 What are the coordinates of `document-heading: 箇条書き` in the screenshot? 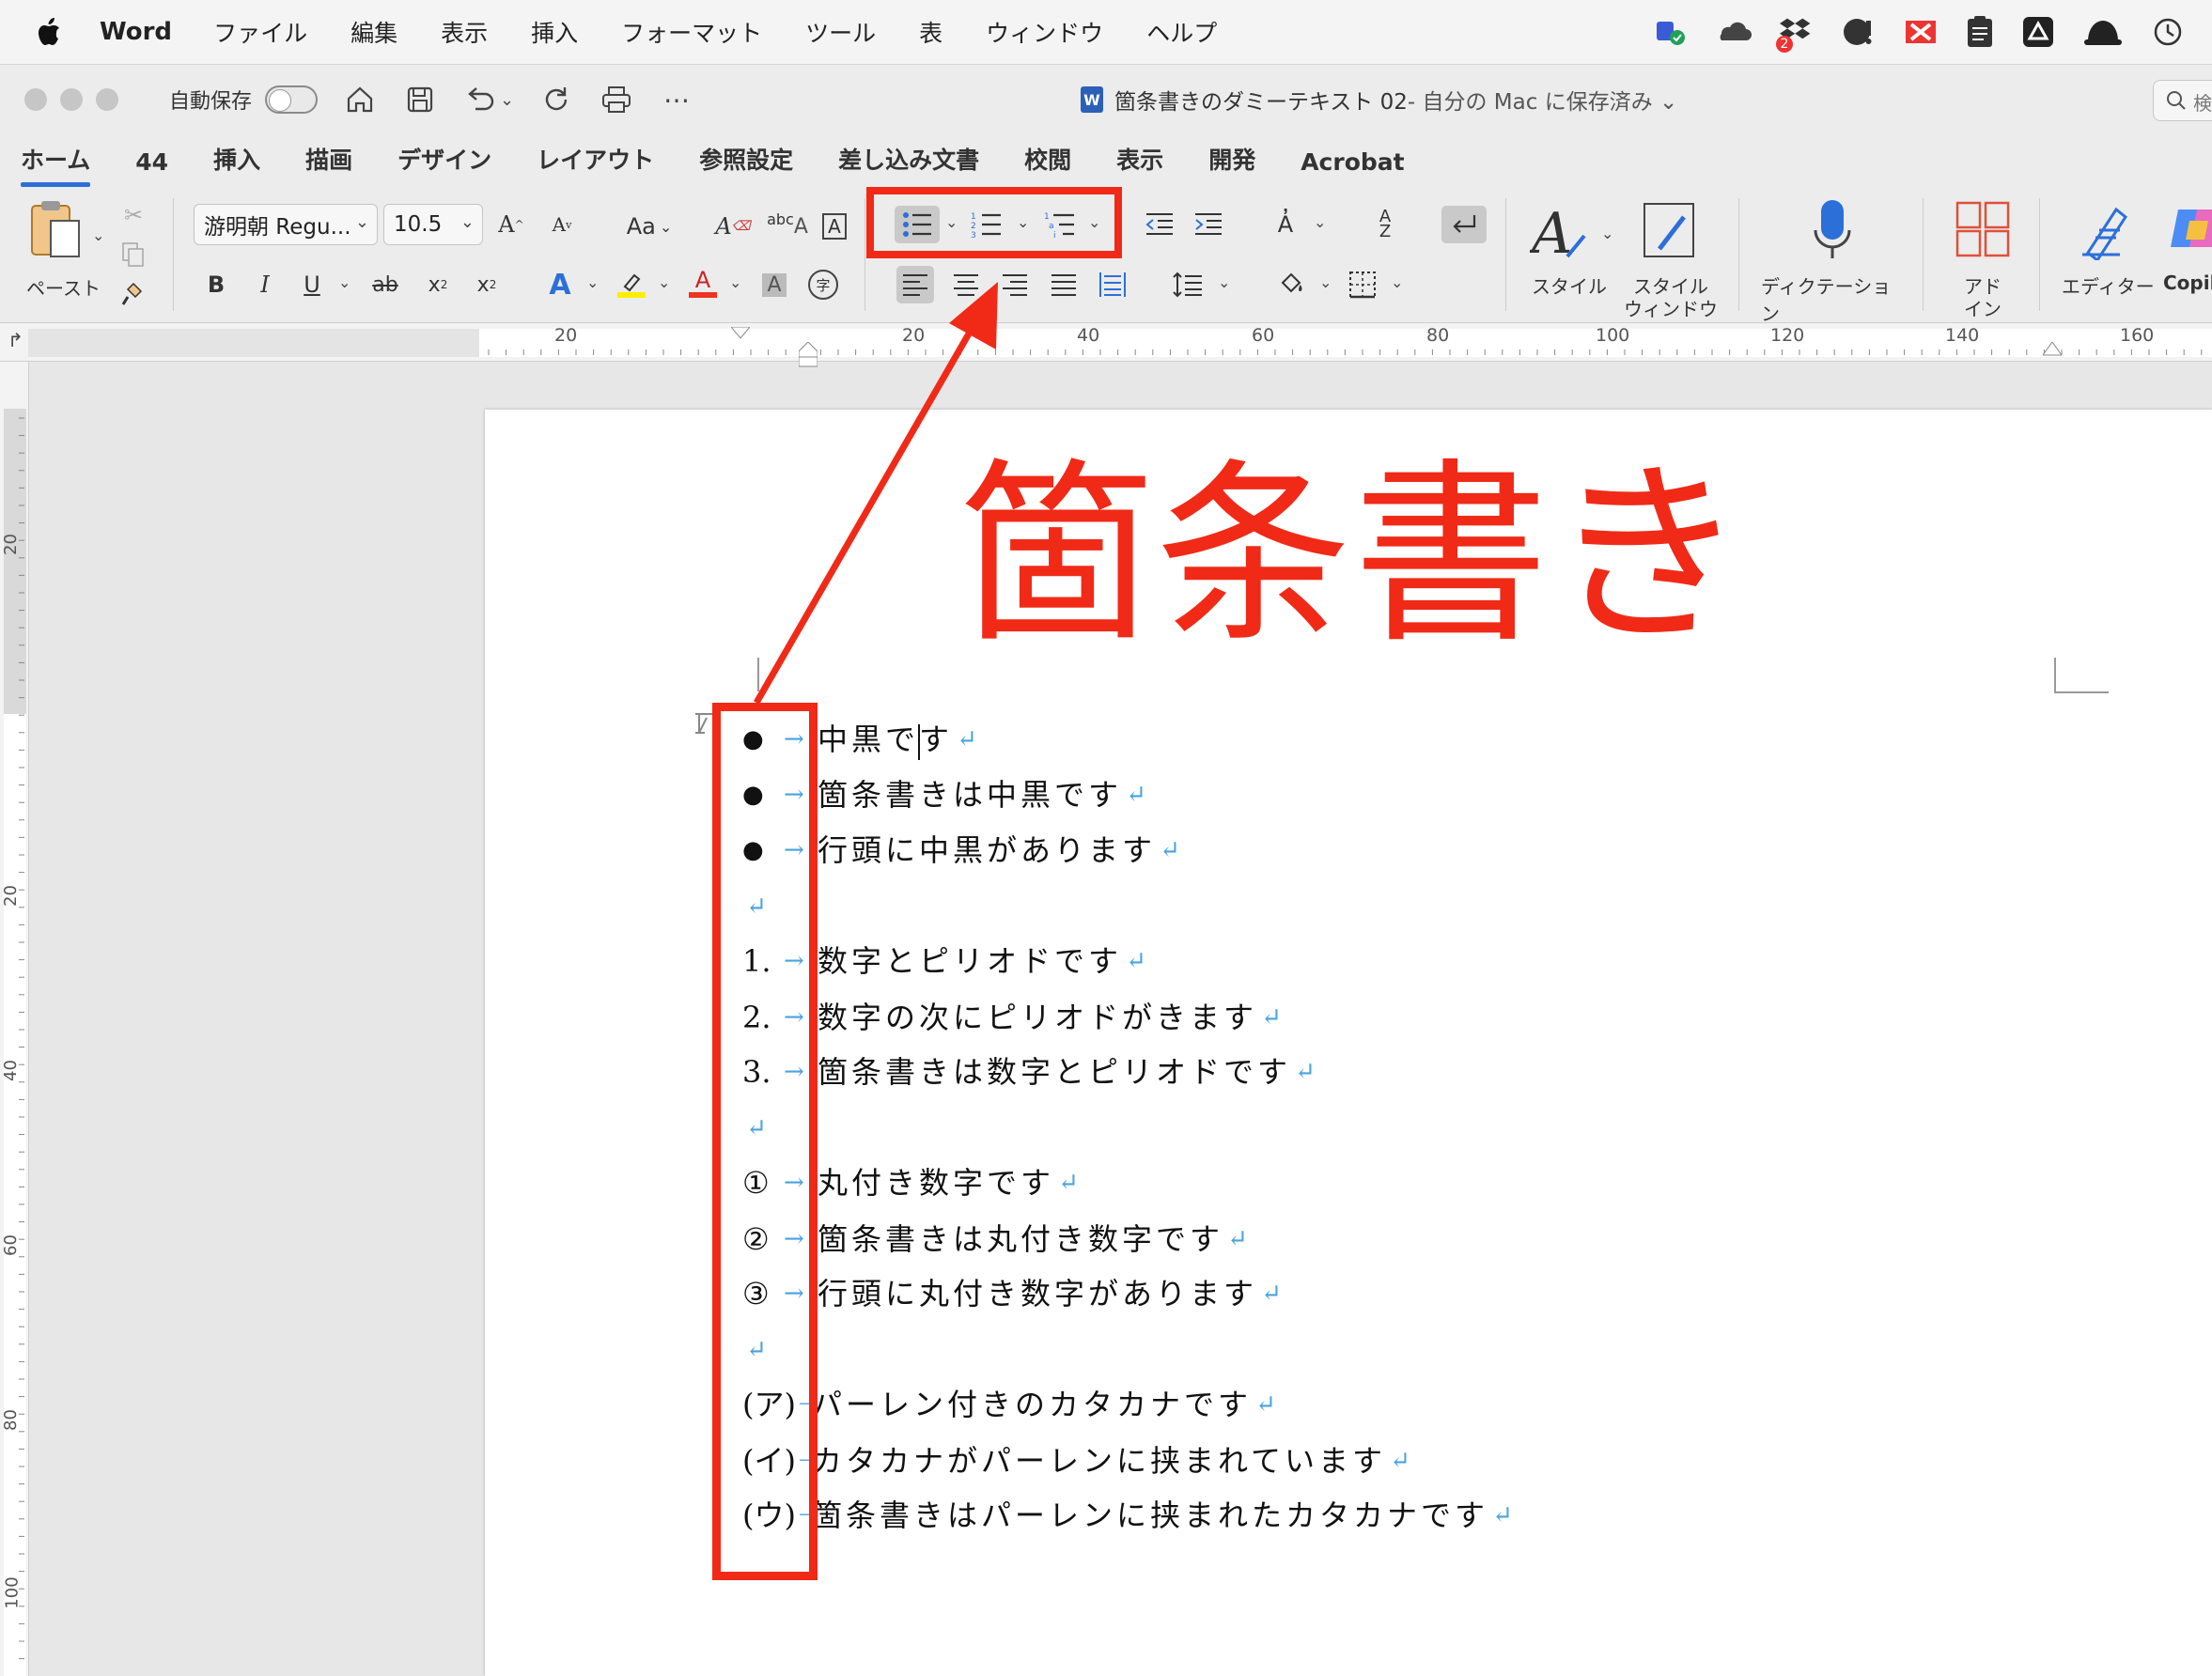 It's located at (1353, 556).